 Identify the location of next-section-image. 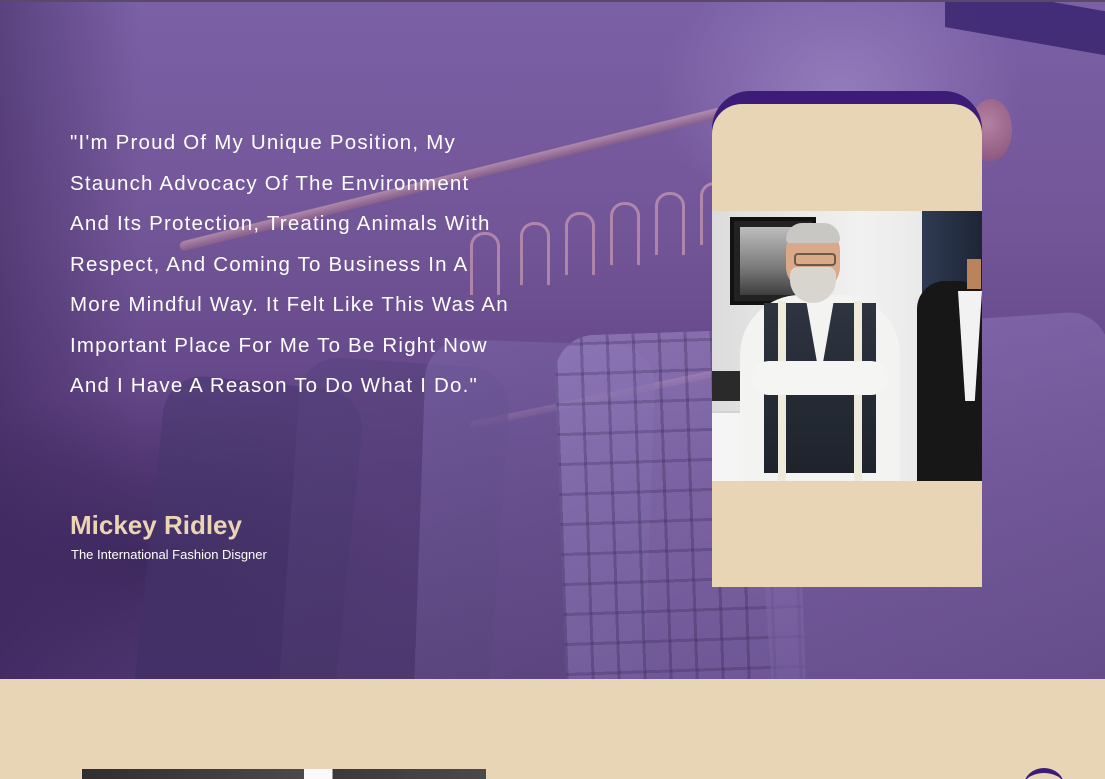
(284, 774).